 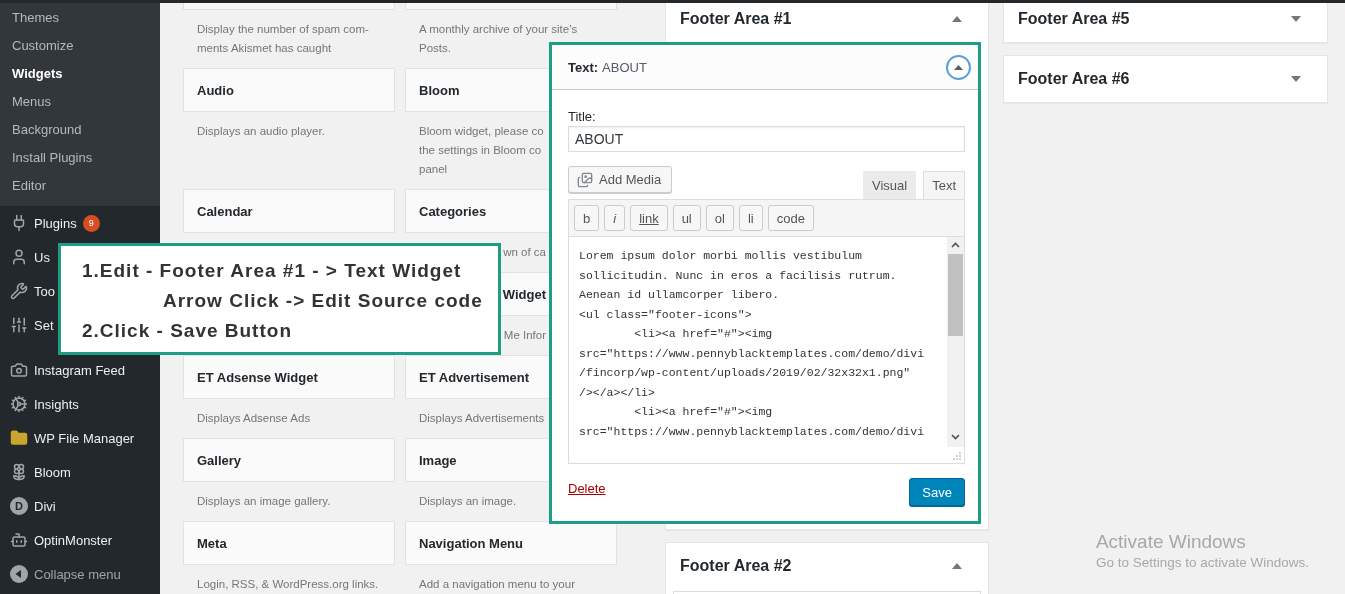 I want to click on activation-notice-text: Go to Settings to activate Windows., so click(x=1202, y=562).